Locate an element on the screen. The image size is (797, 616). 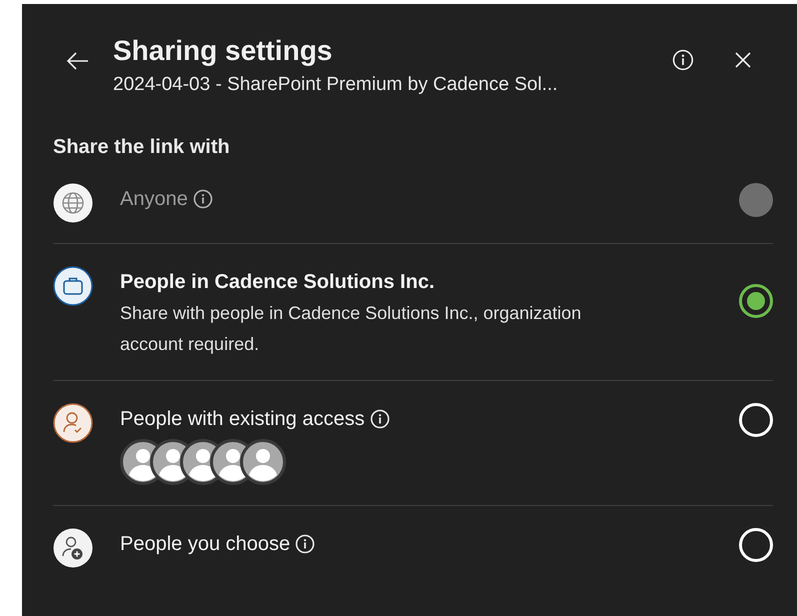
globe-icon is located at coordinates (73, 203).